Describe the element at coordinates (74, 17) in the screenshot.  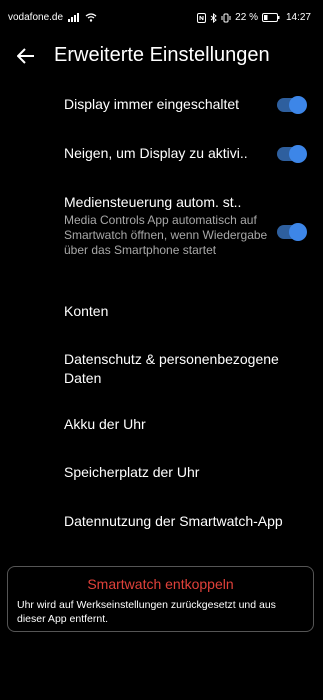
I see `signal-icon` at that location.